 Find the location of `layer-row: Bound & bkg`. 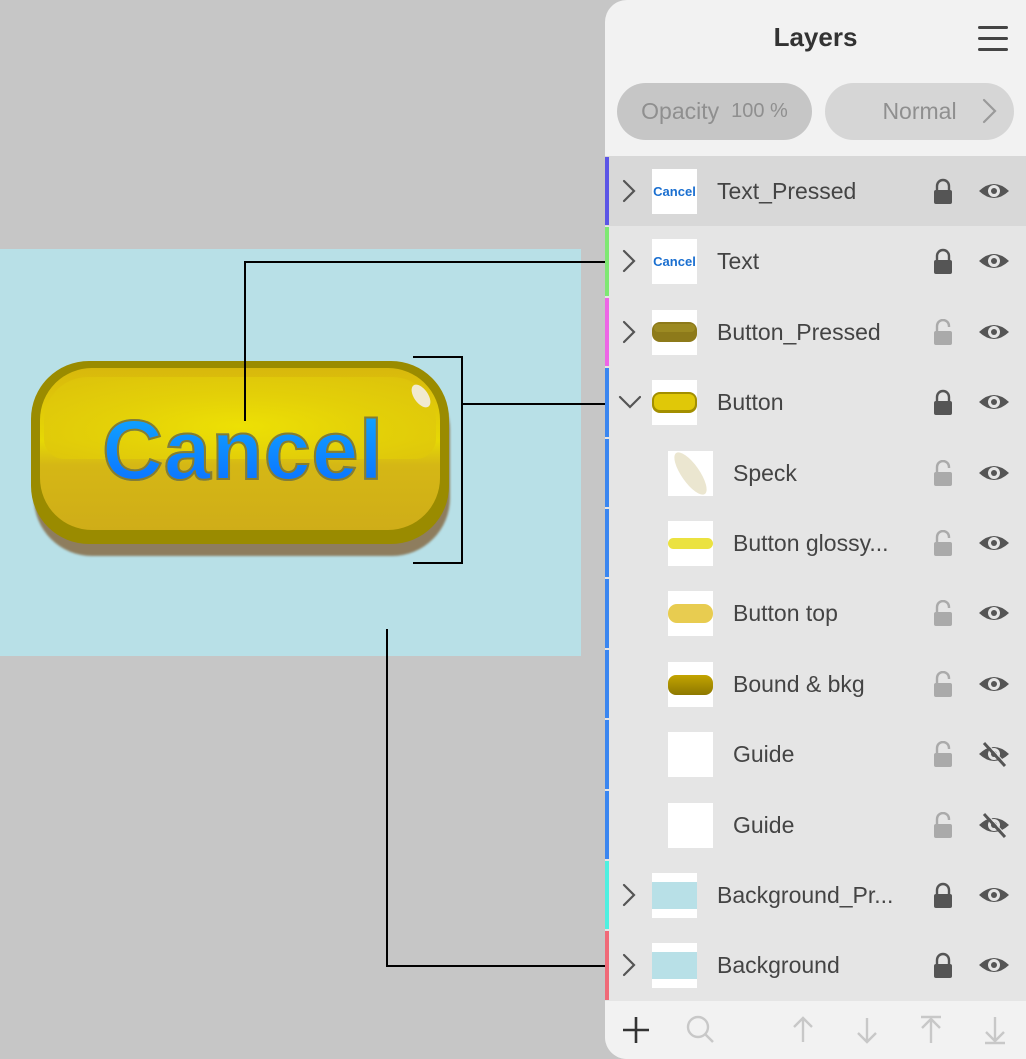

layer-row: Bound & bkg is located at coordinates (815, 684).